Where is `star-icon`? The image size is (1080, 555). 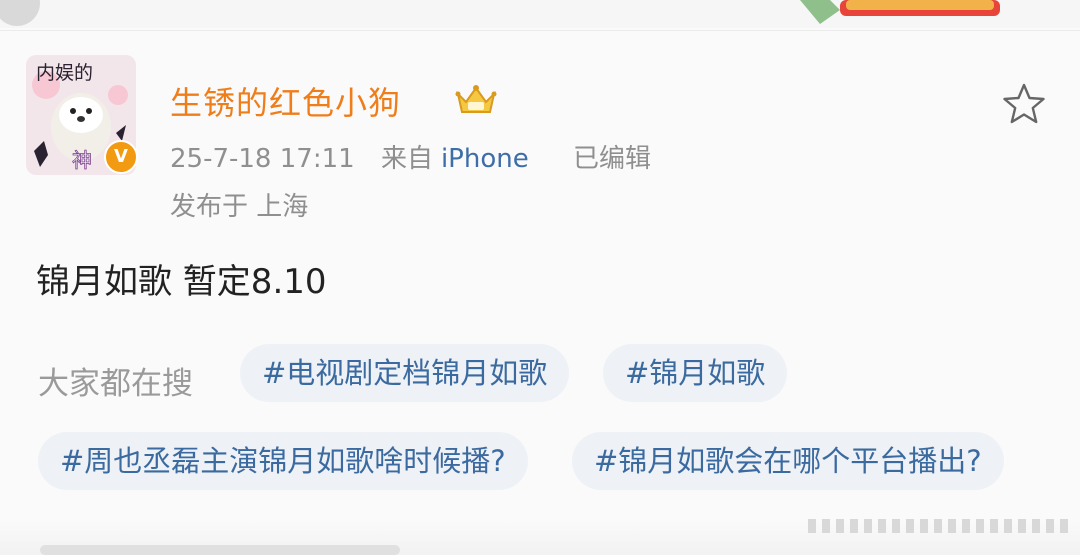
star-icon is located at coordinates (1024, 104).